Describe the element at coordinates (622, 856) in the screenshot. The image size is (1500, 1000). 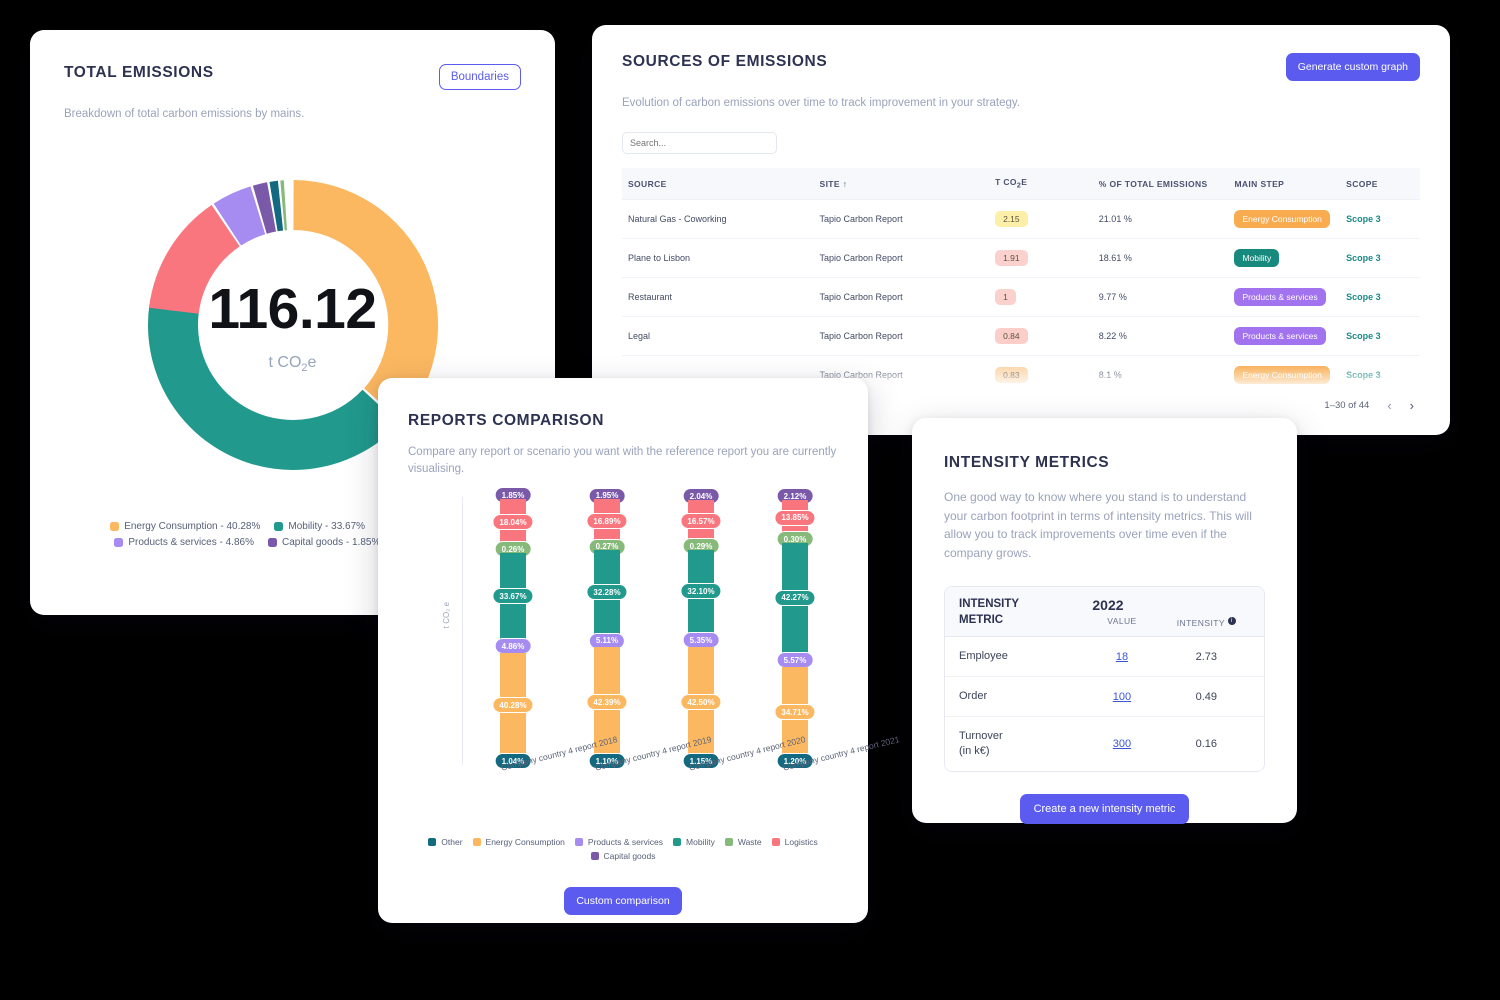
I see `chart-legend-item: Capital goods` at that location.